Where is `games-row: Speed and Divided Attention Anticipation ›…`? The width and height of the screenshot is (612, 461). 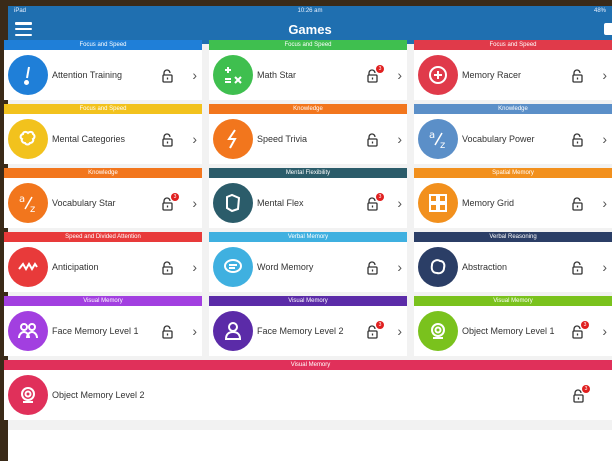
games-row: Speed and Divided Attention Anticipation ›… is located at coordinates (308, 262).